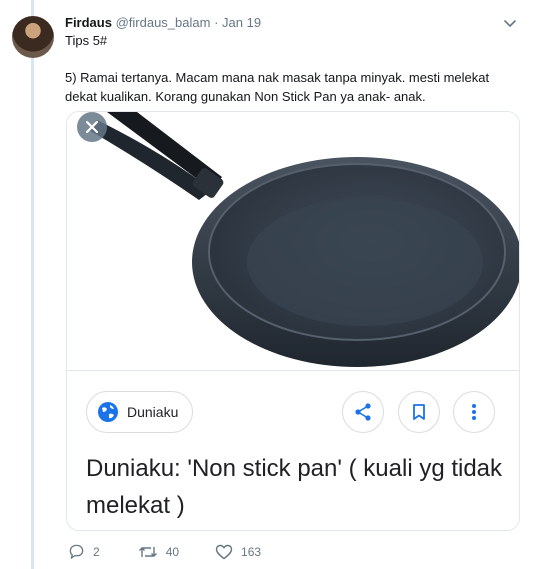  I want to click on tweet-actions: 2 40 163, so click(164, 551).